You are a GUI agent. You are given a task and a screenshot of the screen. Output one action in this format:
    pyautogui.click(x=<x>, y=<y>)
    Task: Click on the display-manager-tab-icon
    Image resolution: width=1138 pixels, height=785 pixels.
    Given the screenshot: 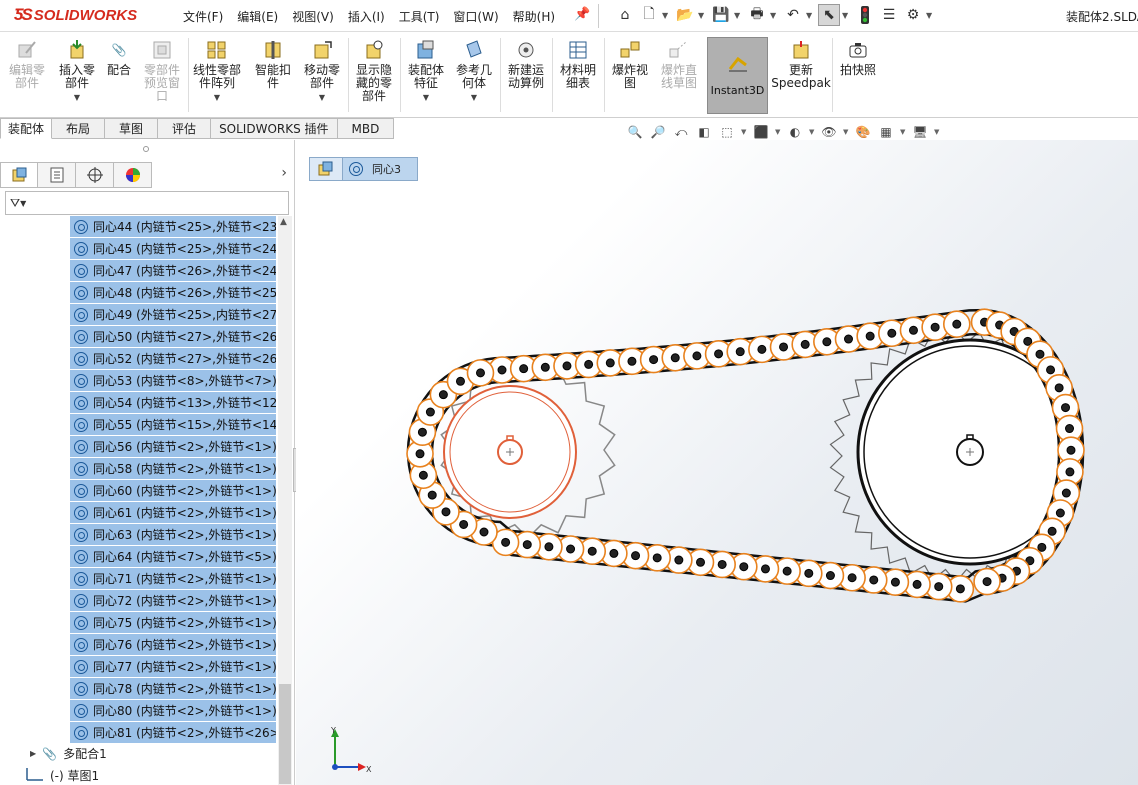 What is the action you would take?
    pyautogui.click(x=133, y=175)
    